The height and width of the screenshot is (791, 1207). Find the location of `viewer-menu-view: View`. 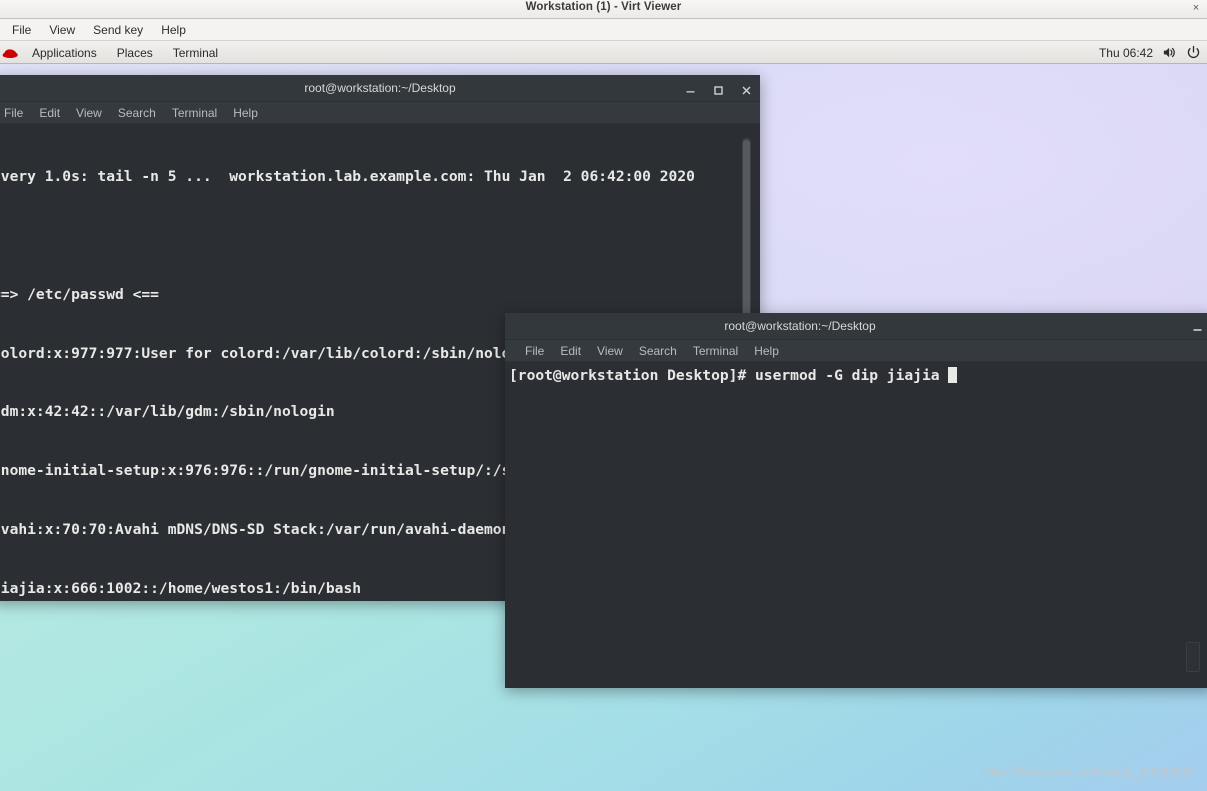

viewer-menu-view: View is located at coordinates (62, 30).